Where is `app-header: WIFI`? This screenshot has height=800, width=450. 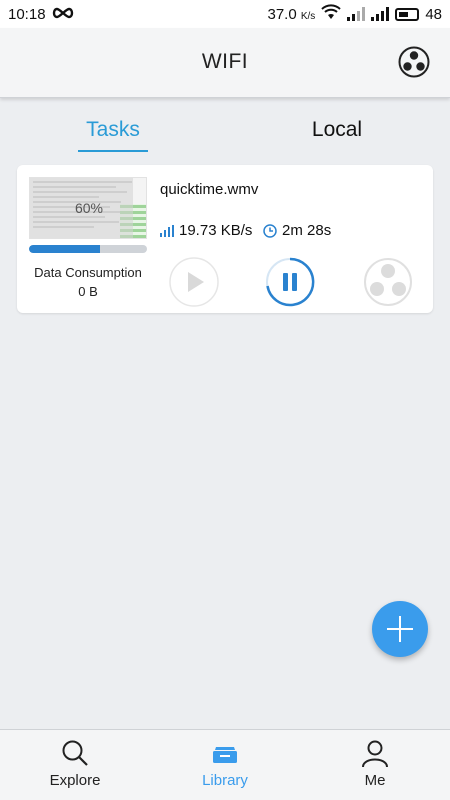
app-header: WIFI is located at coordinates (225, 63).